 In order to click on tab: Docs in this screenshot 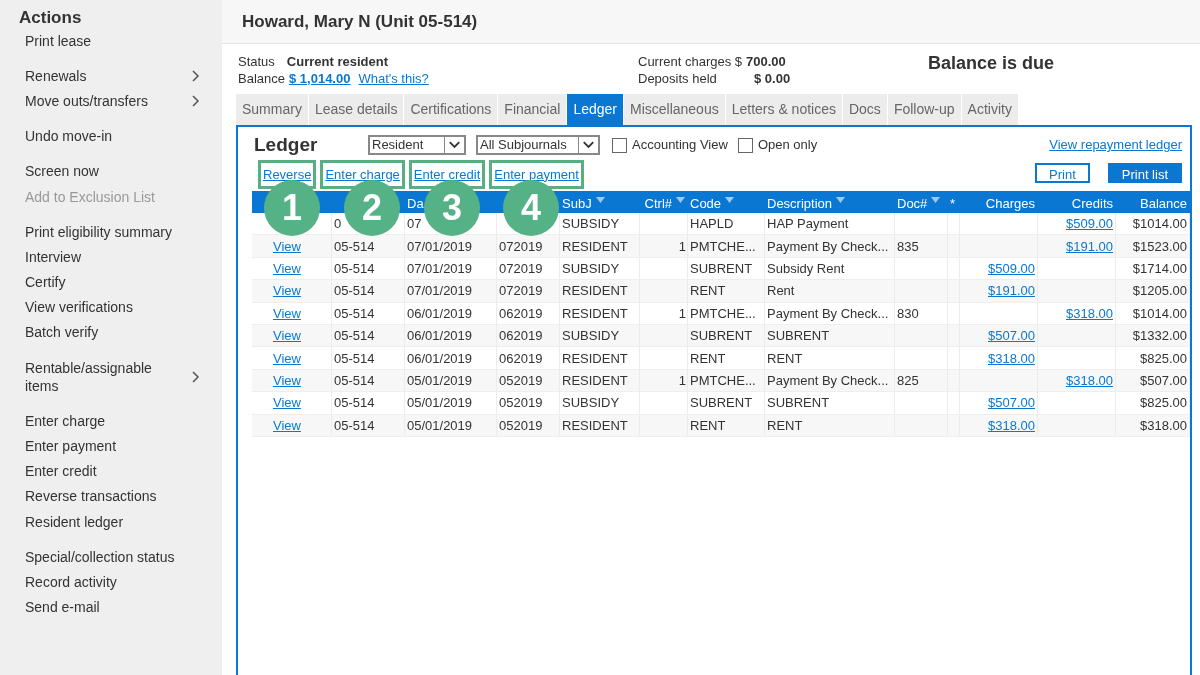, I will do `click(865, 109)`.